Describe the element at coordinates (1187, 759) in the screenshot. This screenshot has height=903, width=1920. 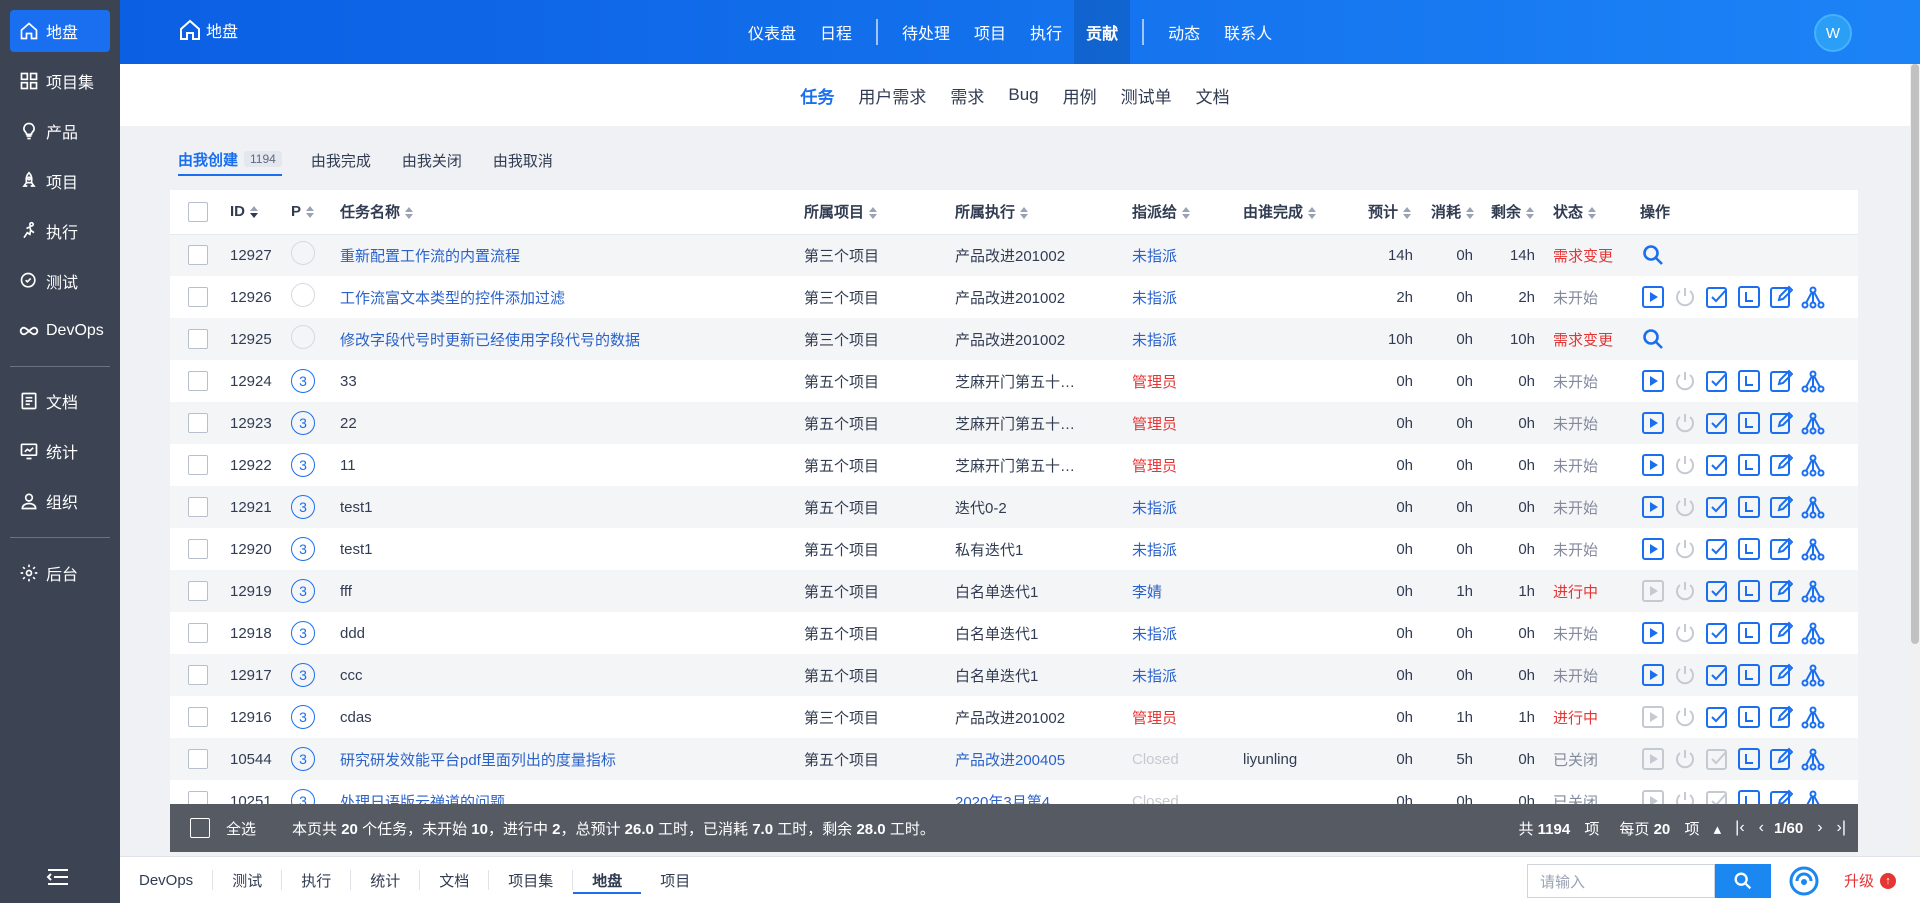
I see `cell-assigned: Closed` at that location.